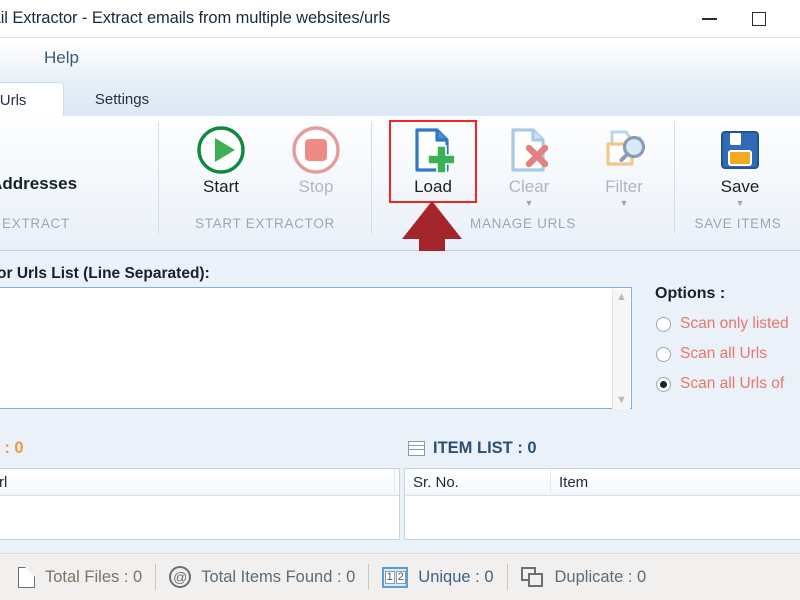 This screenshot has height=600, width=800. Describe the element at coordinates (39, 183) in the screenshot. I see `extract-heading: mail Addresses` at that location.